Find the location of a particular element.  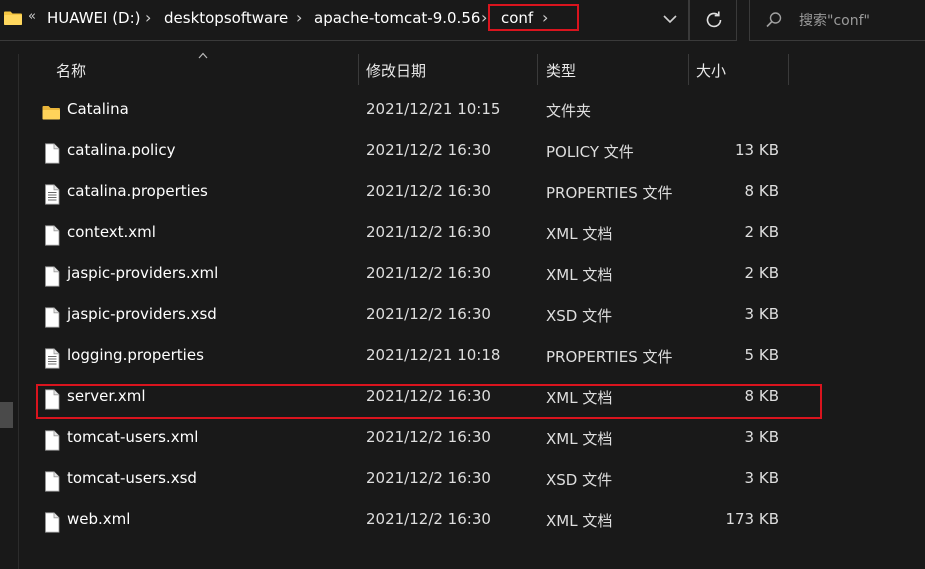

file-type: 文件夹 is located at coordinates (569, 111).